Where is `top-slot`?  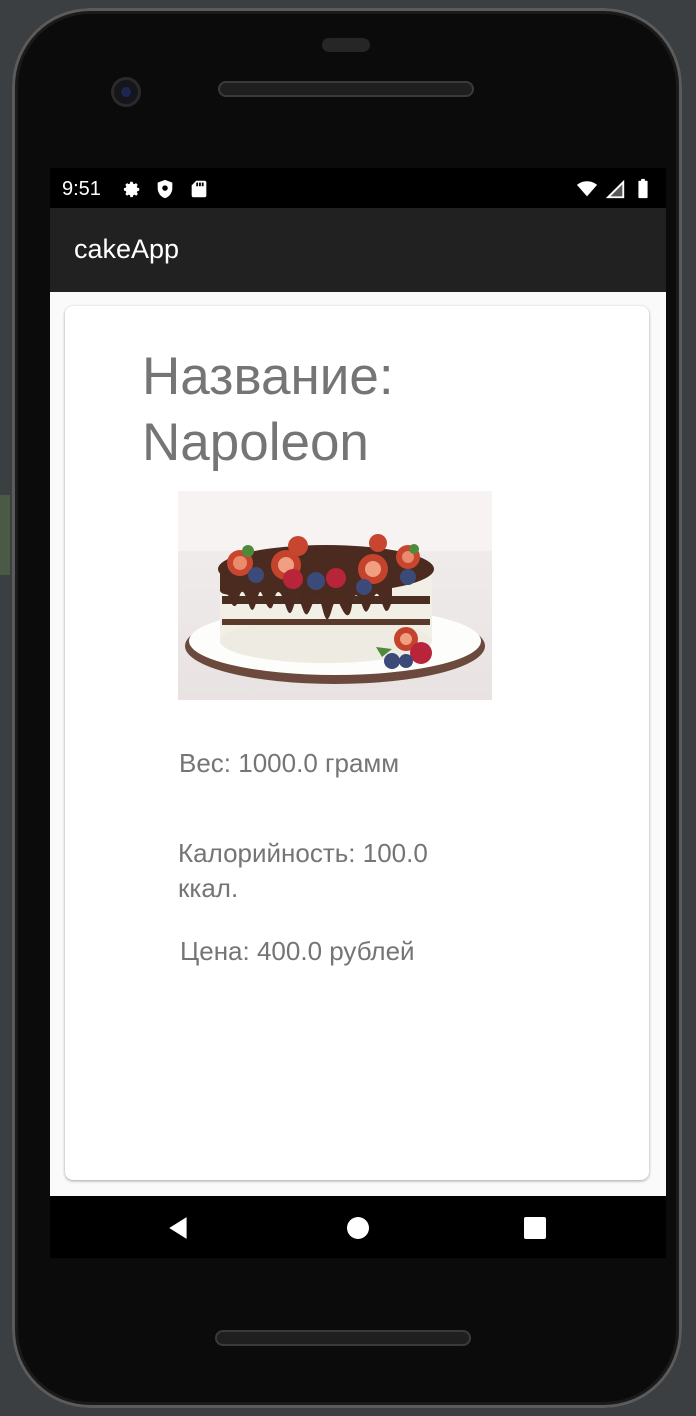 top-slot is located at coordinates (346, 45).